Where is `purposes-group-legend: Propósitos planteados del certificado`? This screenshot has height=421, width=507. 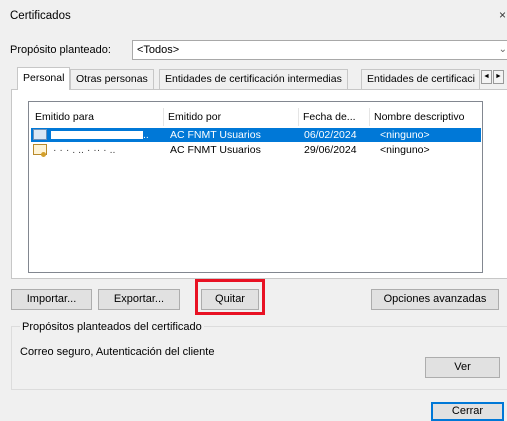 purposes-group-legend: Propósitos planteados del certificado is located at coordinates (112, 327).